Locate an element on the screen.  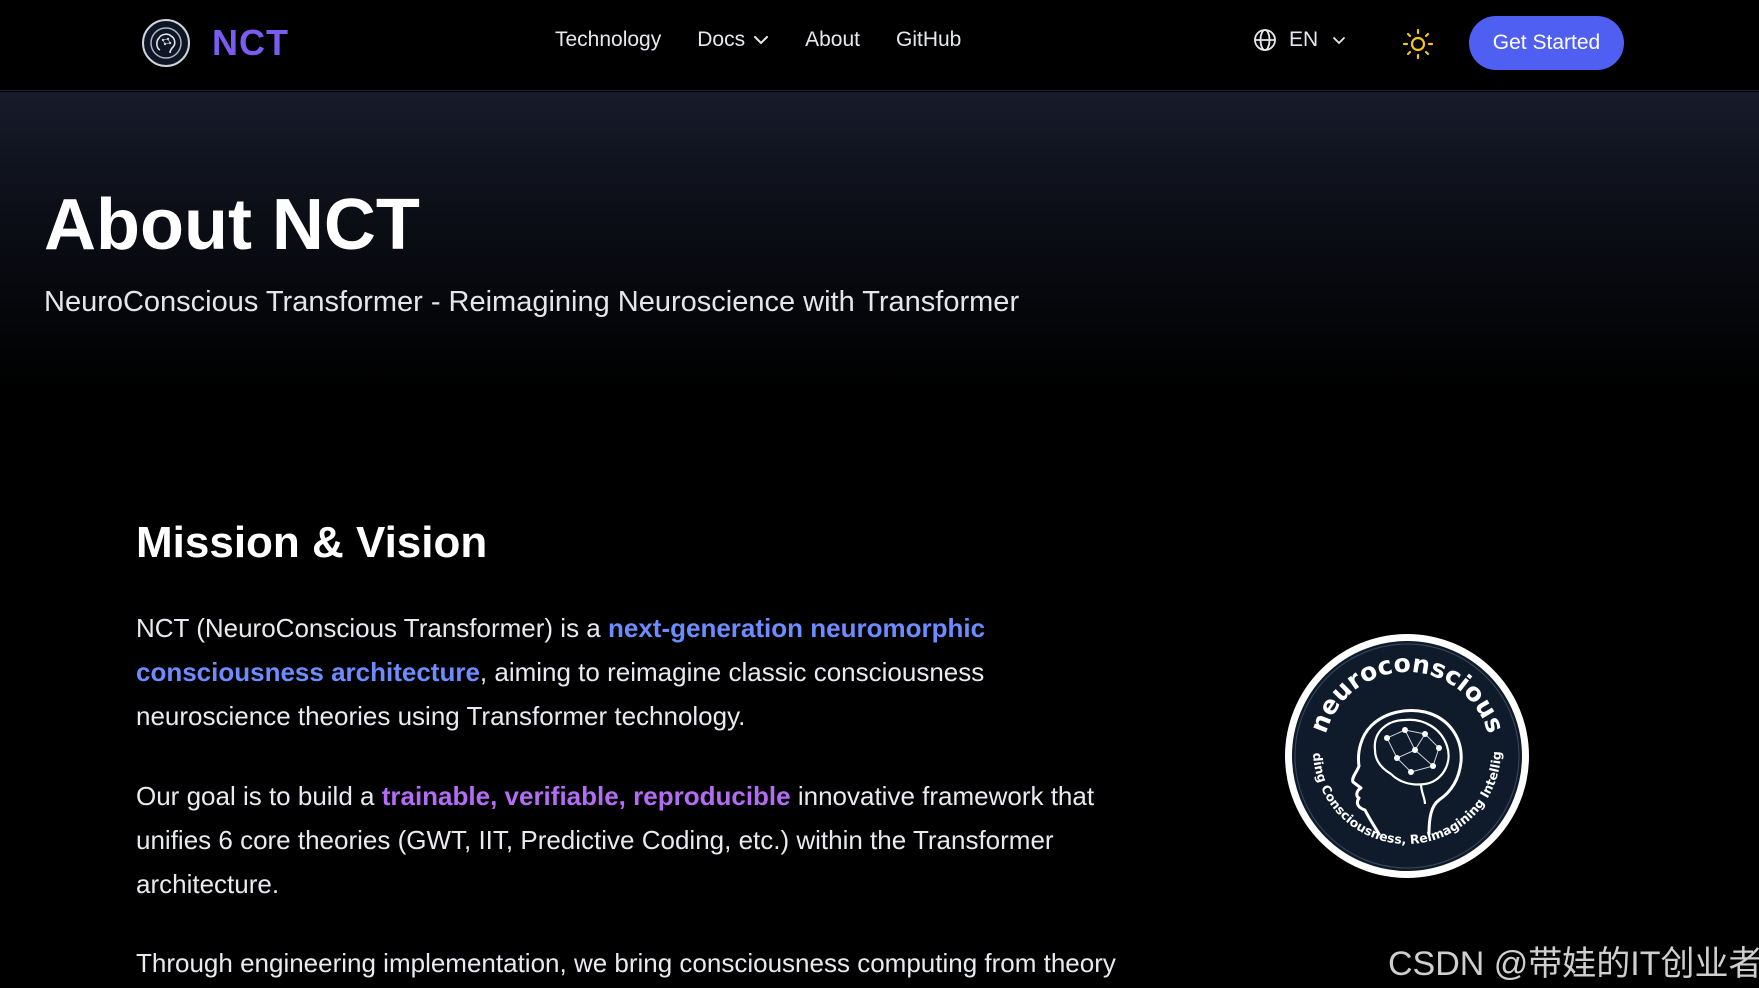
highlight-text: trainable, verifiable, reproducible is located at coordinates (586, 796).